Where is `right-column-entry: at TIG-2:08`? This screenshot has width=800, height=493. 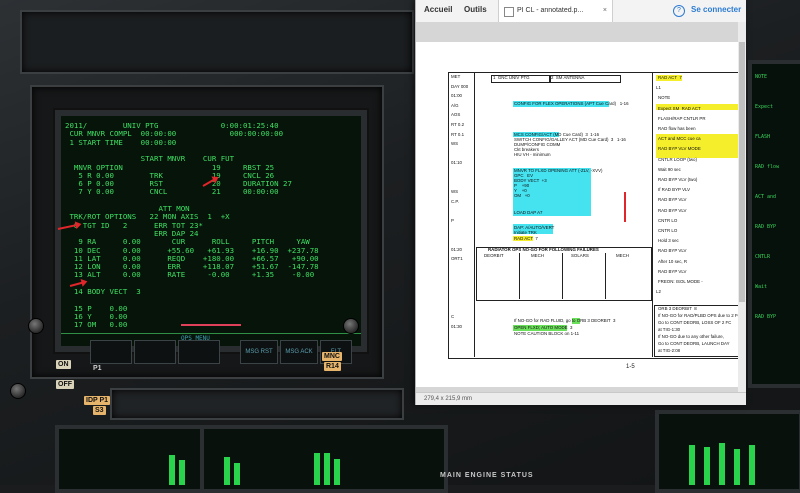
right-column-entry: at TIG-2:08 is located at coordinates (669, 350).